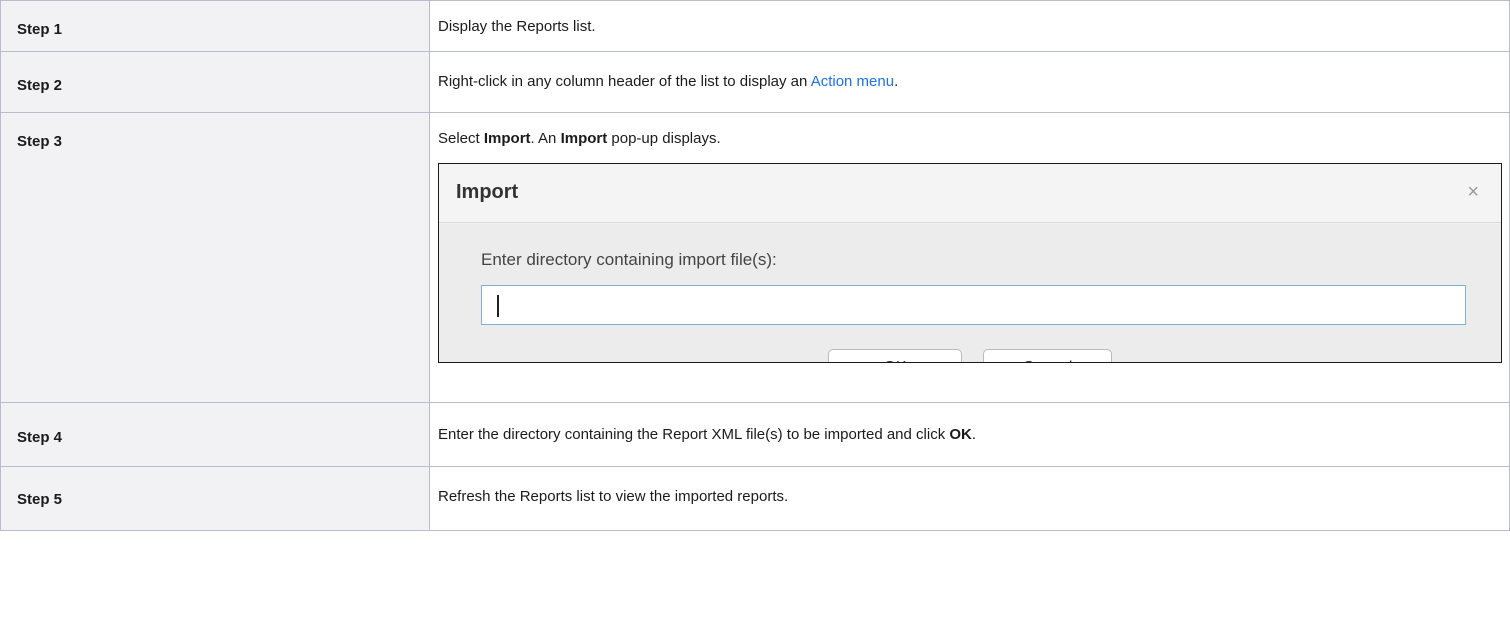 The image size is (1510, 639). What do you see at coordinates (960, 434) in the screenshot?
I see `step-bold-text: OK` at bounding box center [960, 434].